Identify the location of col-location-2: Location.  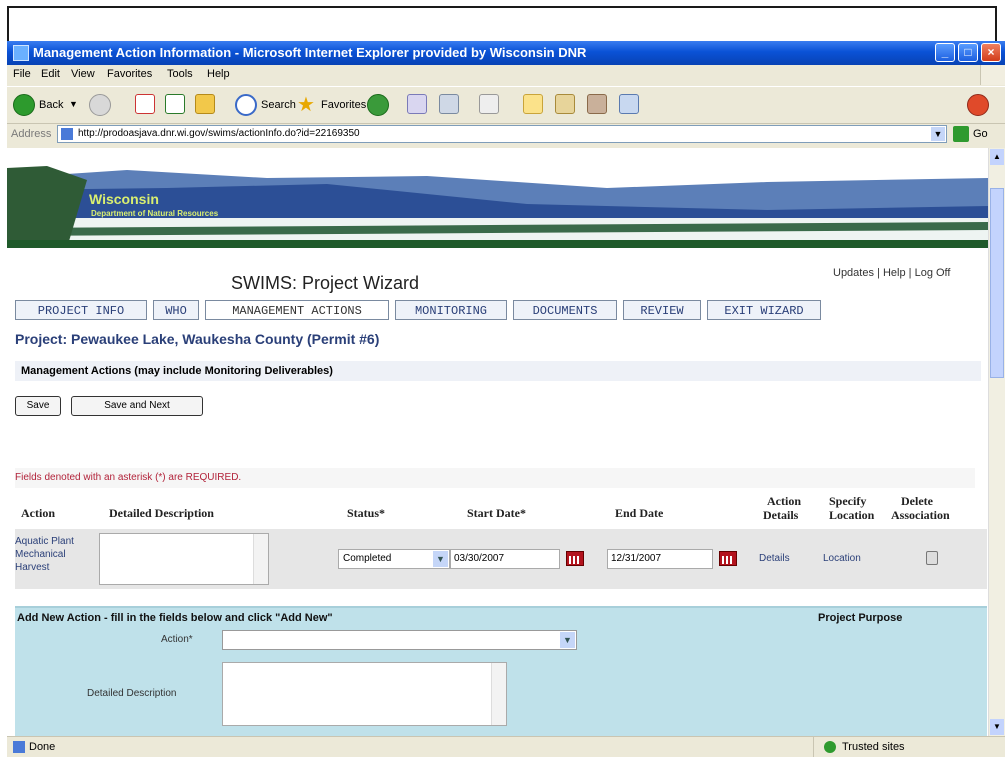
(852, 515).